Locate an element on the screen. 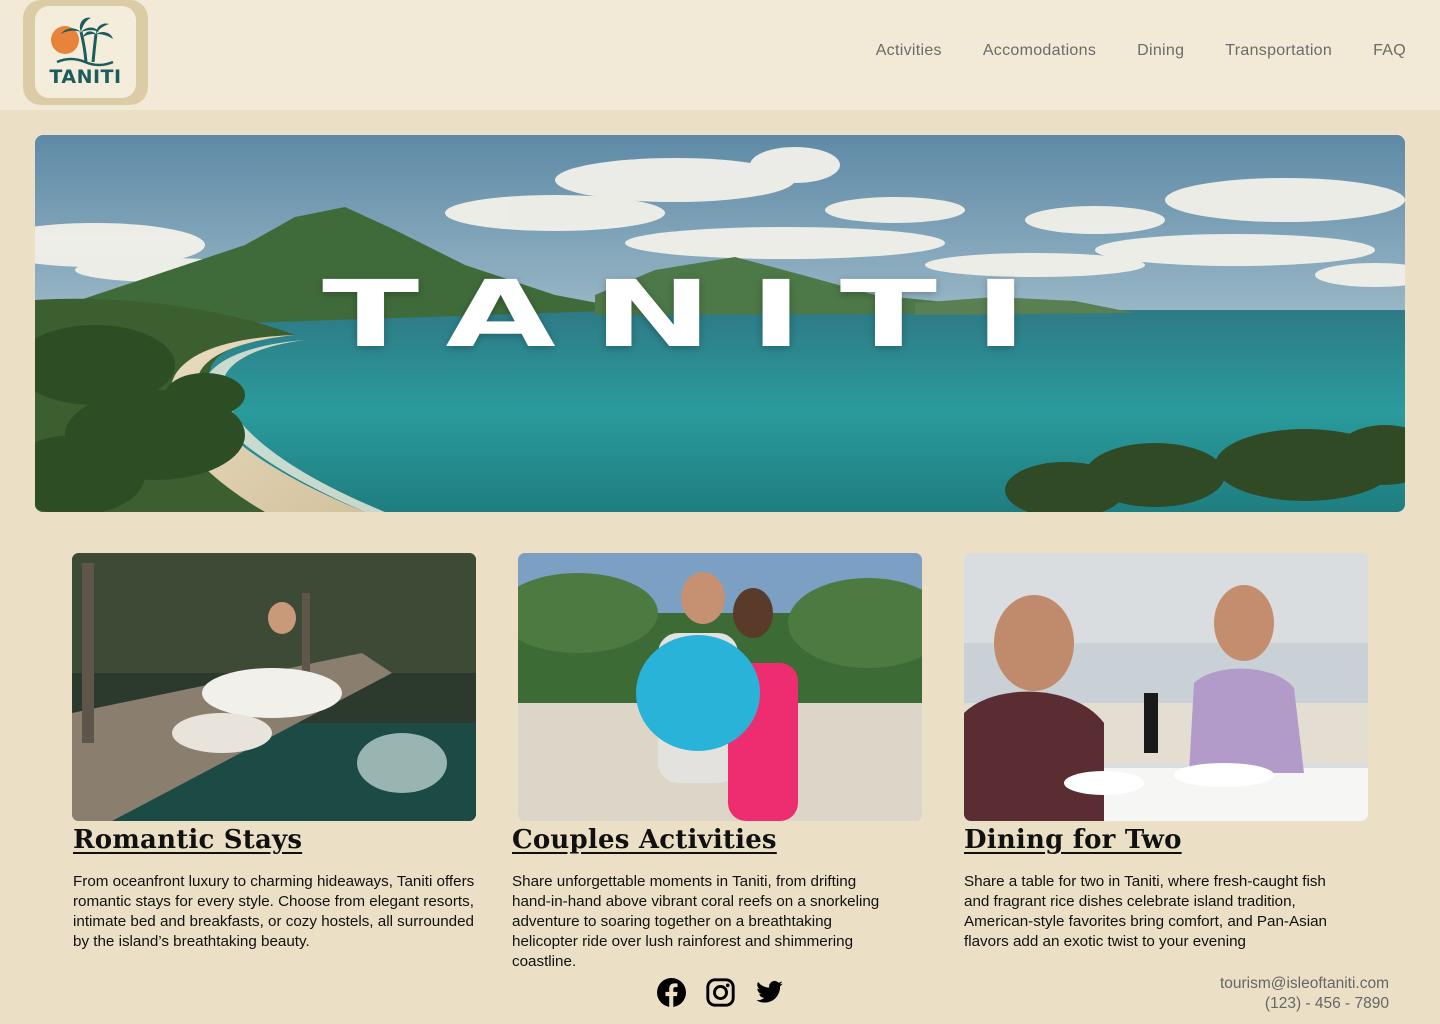 The height and width of the screenshot is (1024, 1440). nav-dining: Dining is located at coordinates (1160, 51).